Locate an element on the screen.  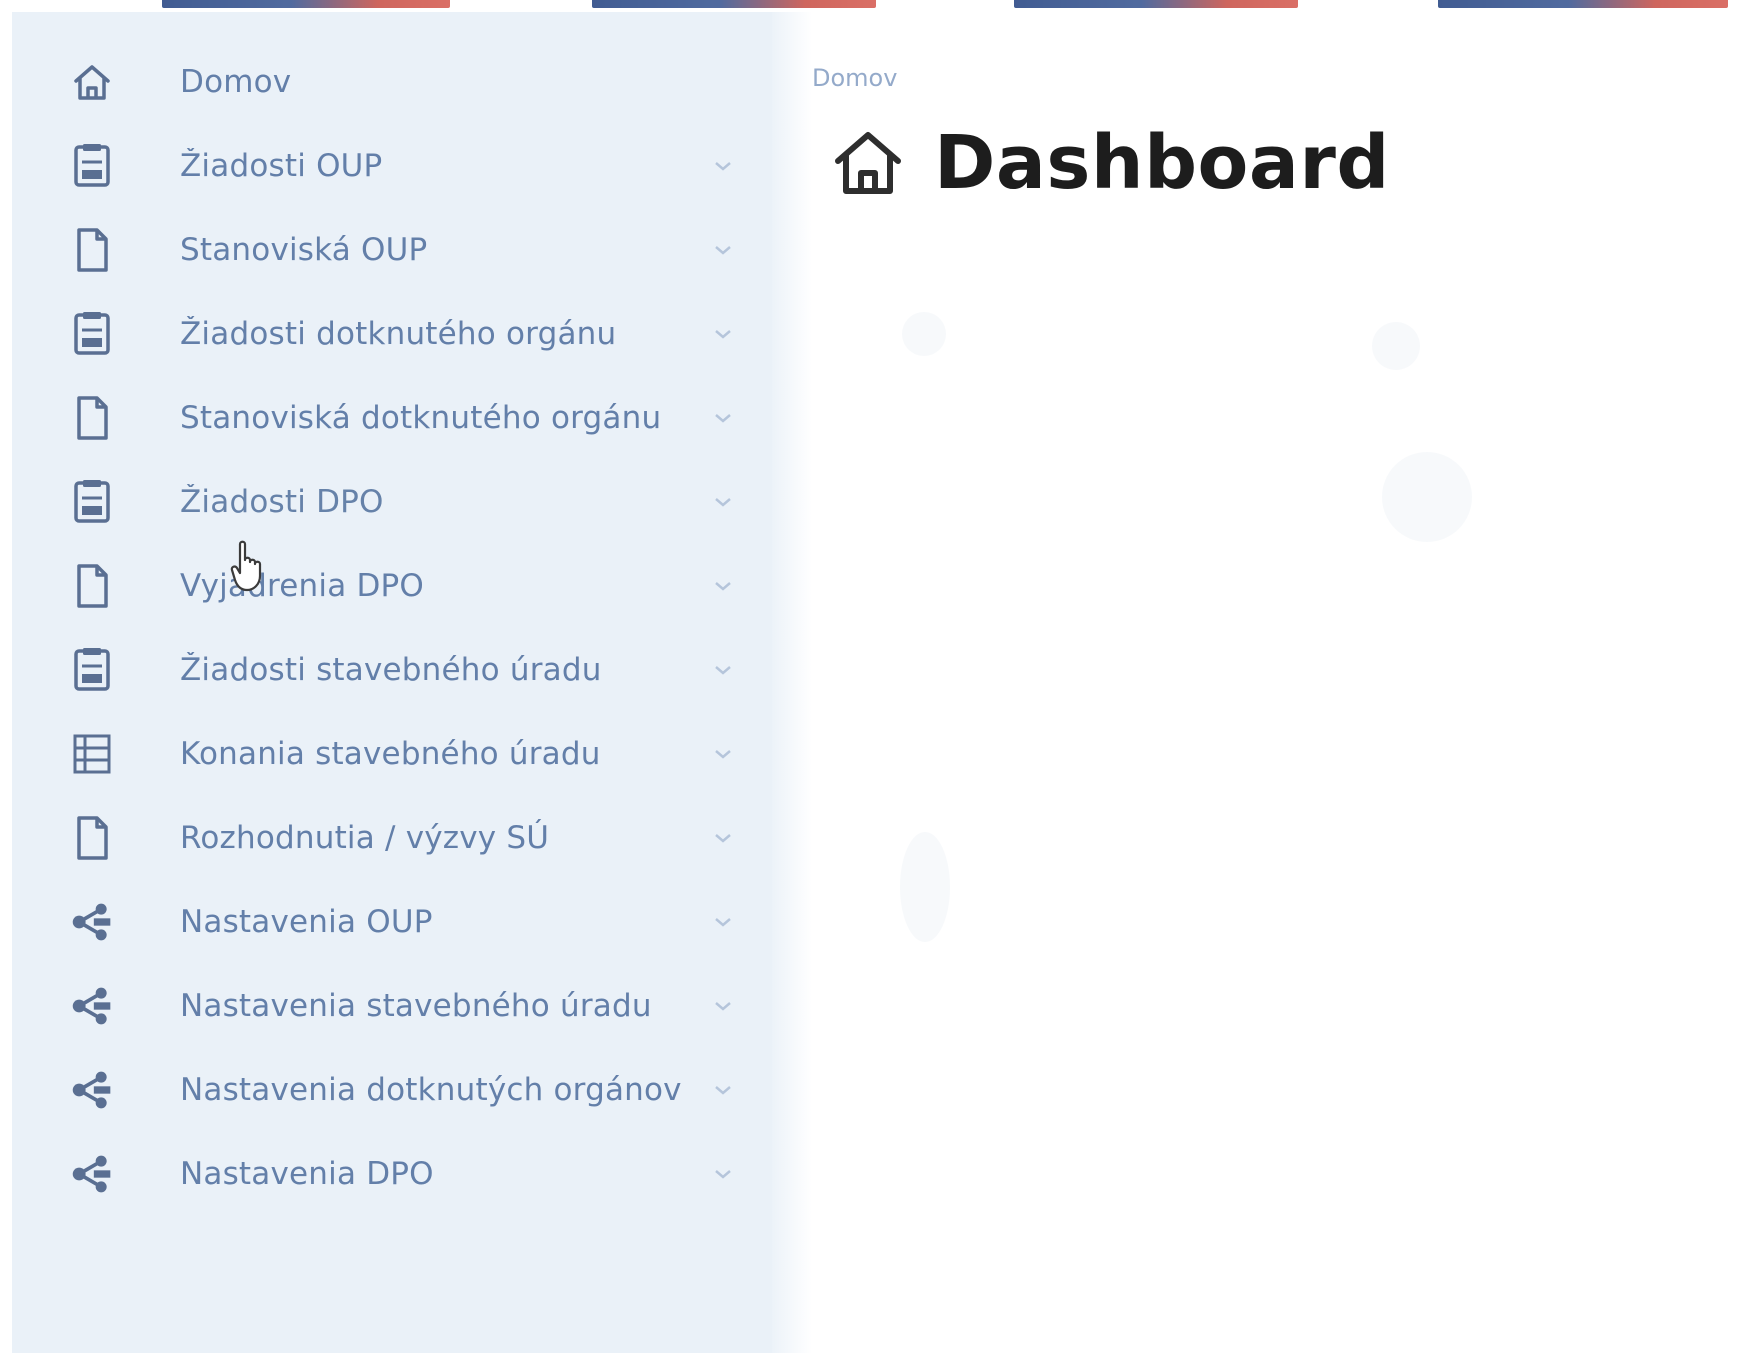
list-icon is located at coordinates (92, 754).